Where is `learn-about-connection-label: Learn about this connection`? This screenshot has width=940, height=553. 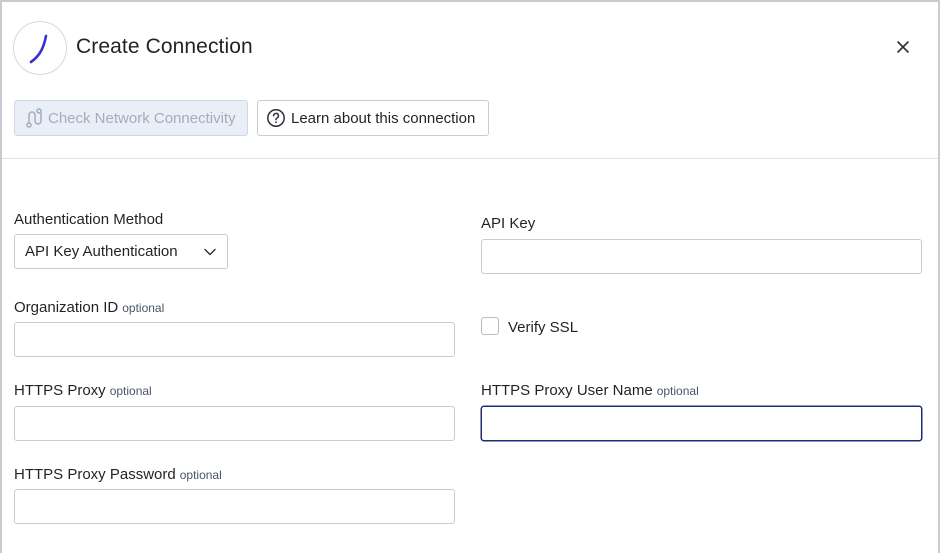 learn-about-connection-label: Learn about this connection is located at coordinates (383, 118).